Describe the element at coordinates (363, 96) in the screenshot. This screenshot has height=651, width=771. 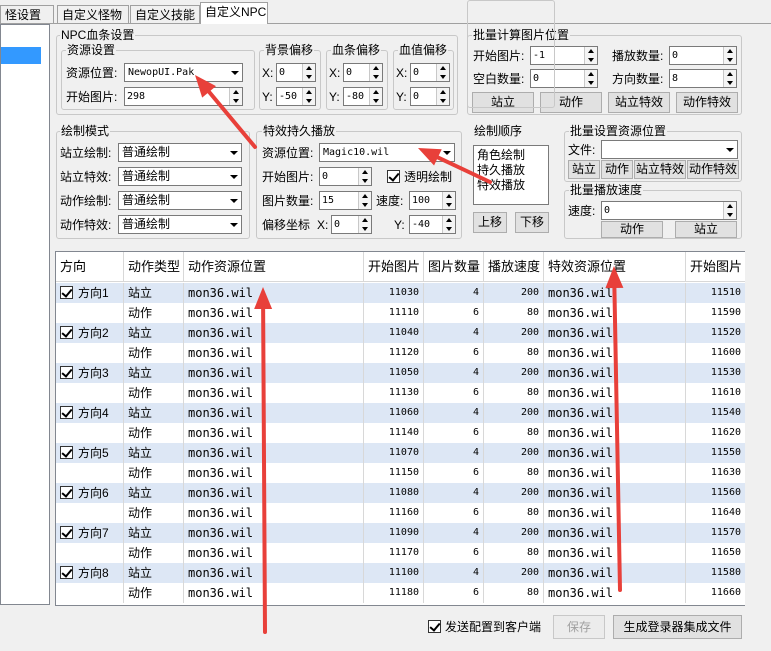
I see `bar-offset-y-input: -80` at that location.